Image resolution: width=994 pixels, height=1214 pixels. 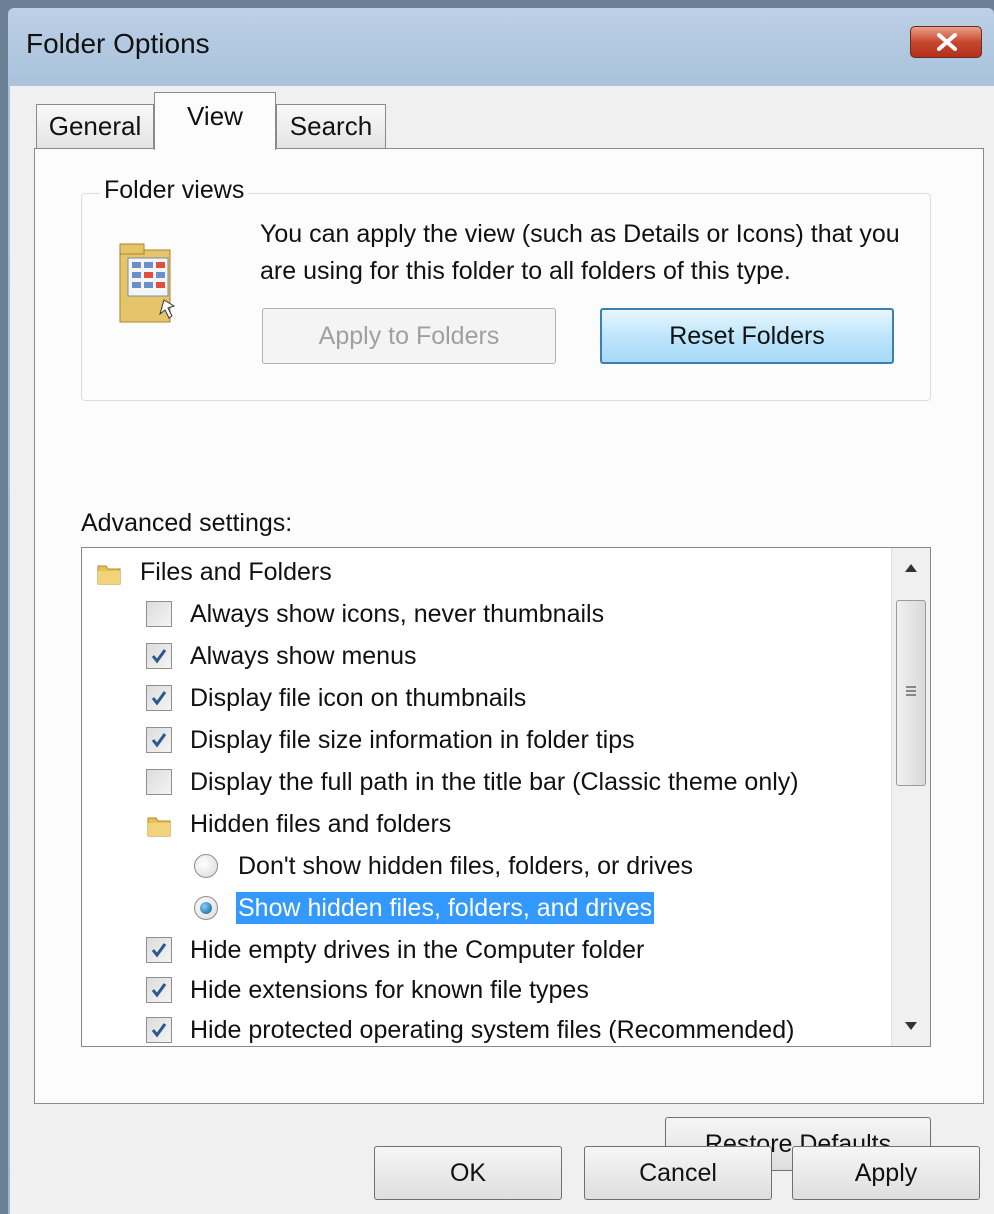 I want to click on apply-to-folders-button: Apply to Folders, so click(x=409, y=336).